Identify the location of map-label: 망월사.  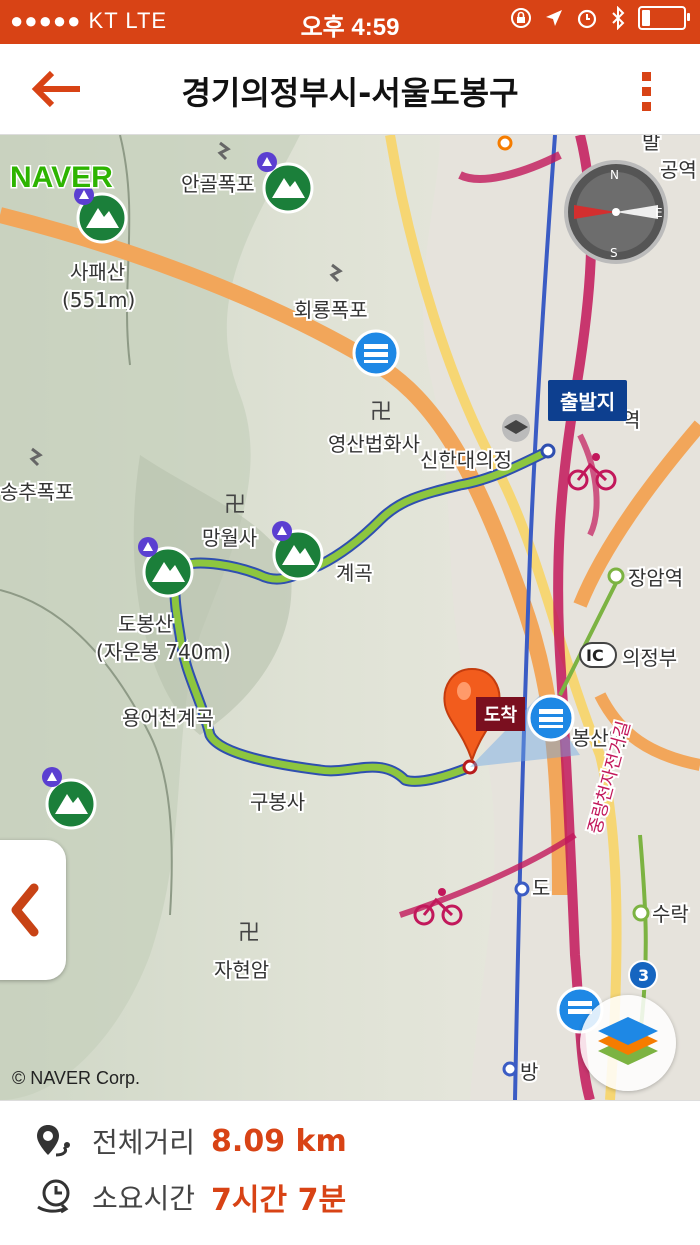
(229, 538).